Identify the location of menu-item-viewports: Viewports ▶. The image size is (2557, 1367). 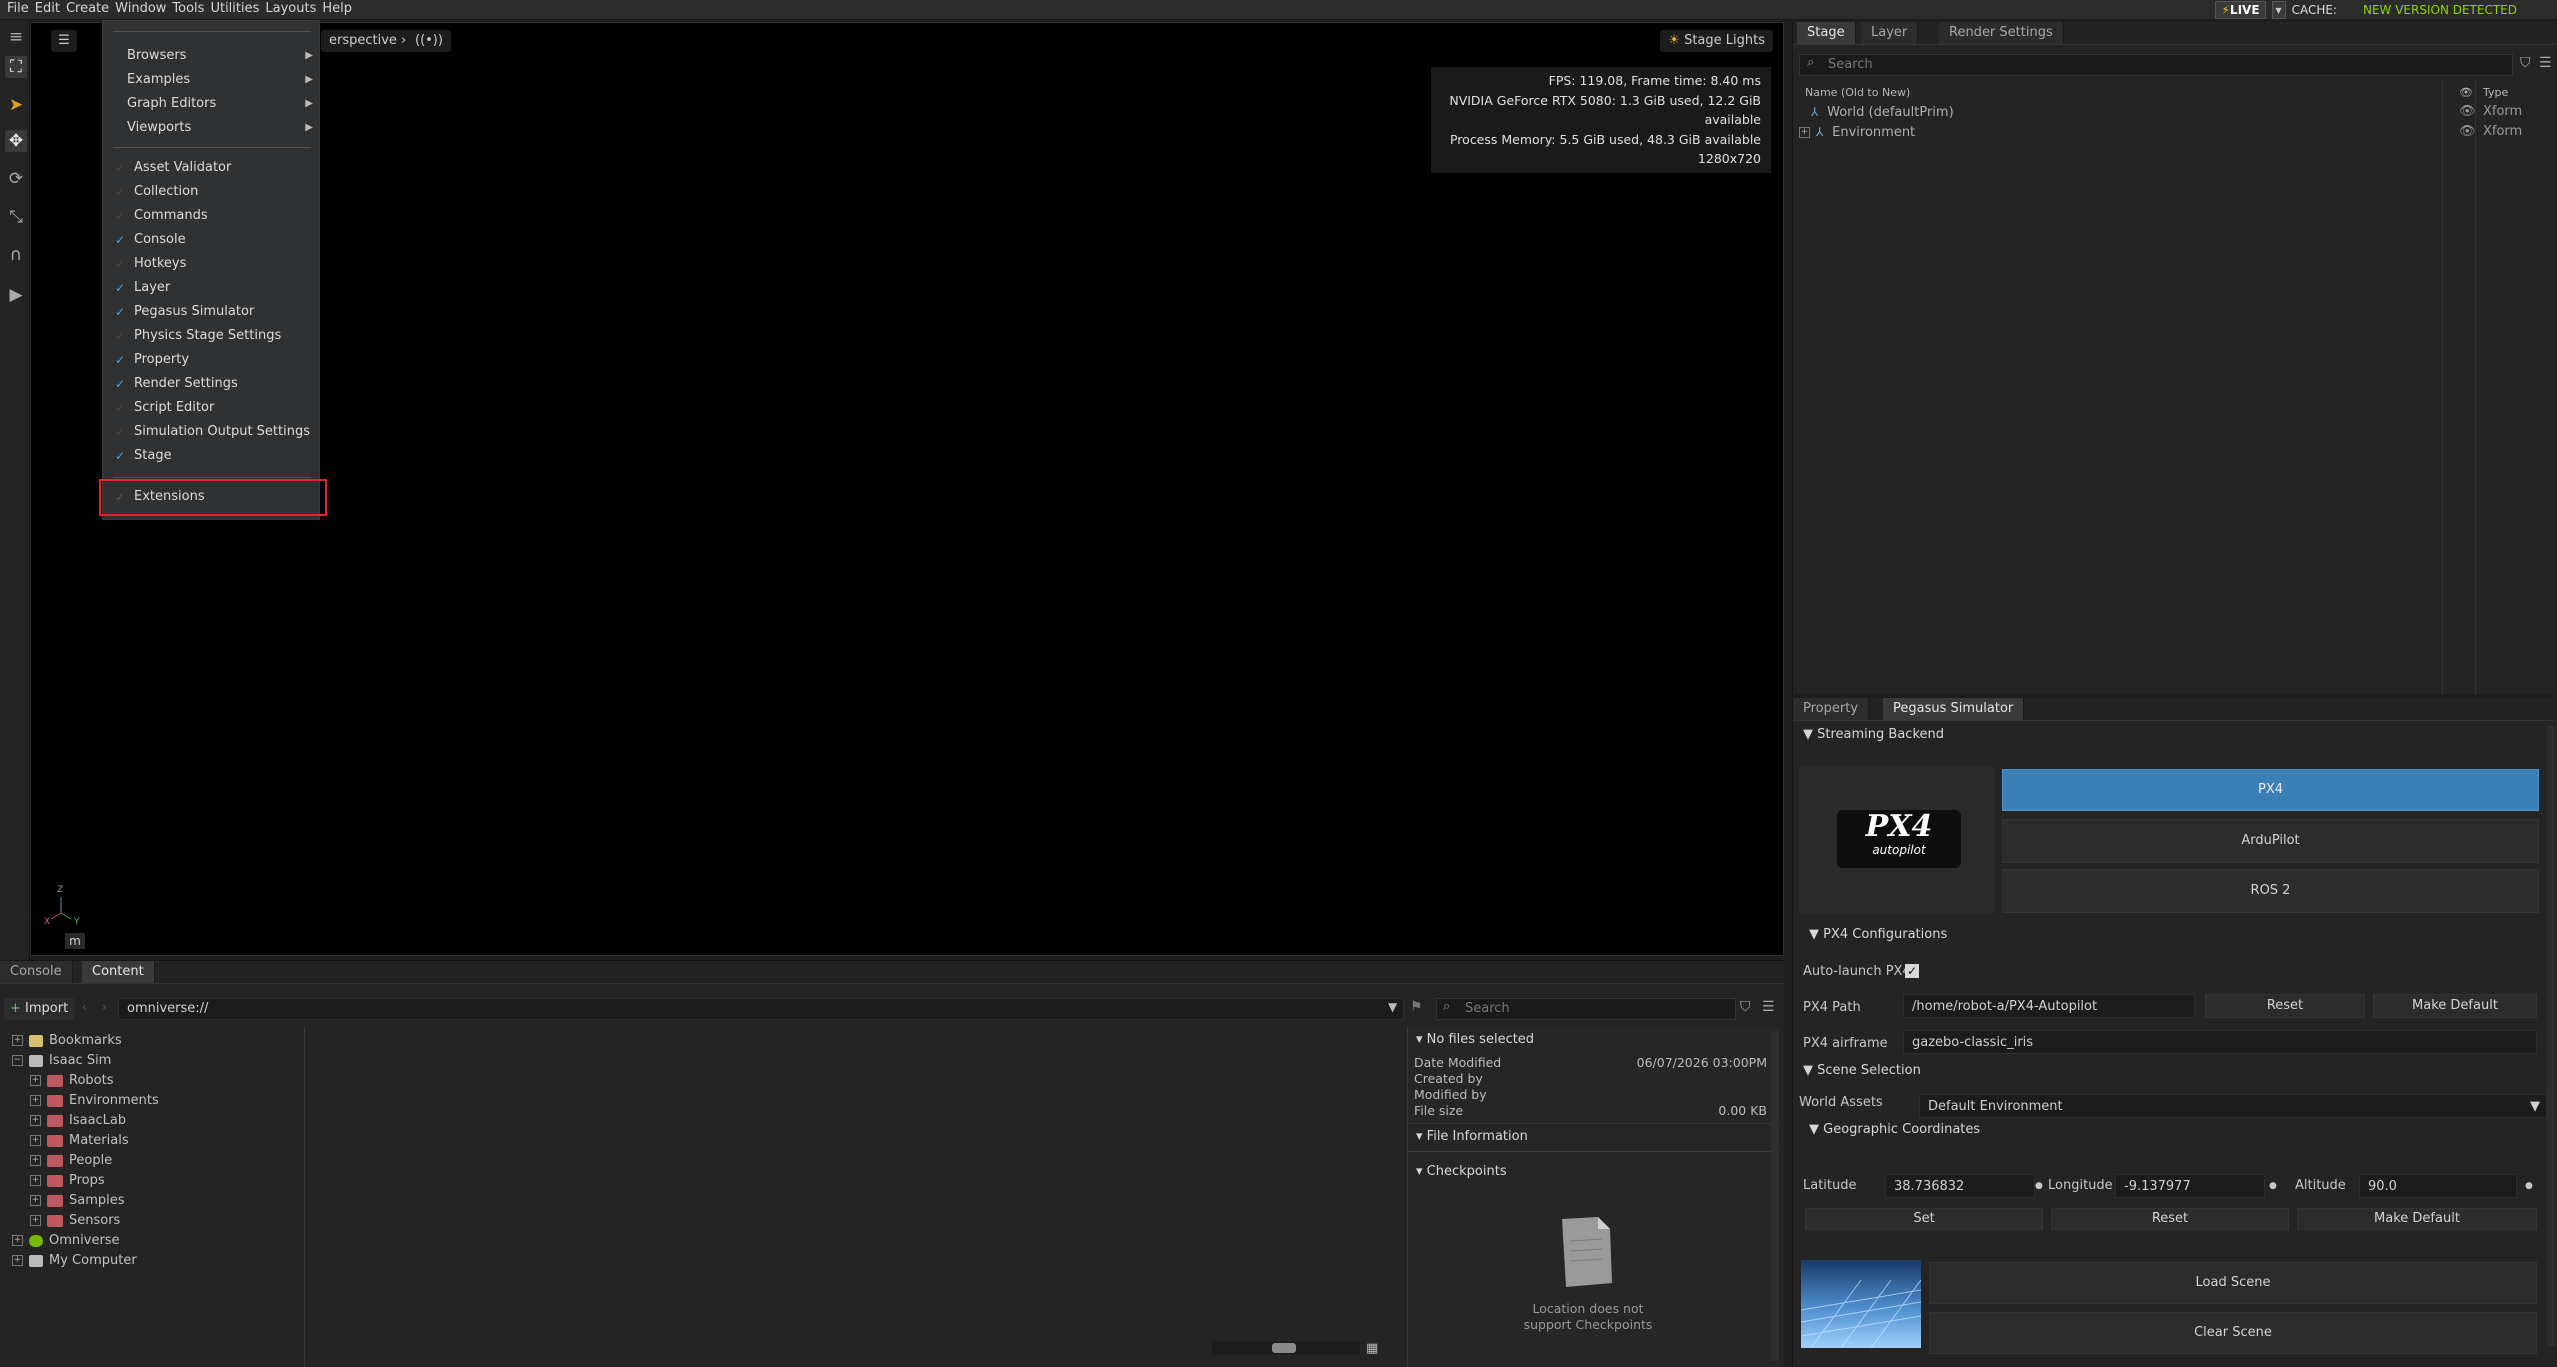
(212, 128).